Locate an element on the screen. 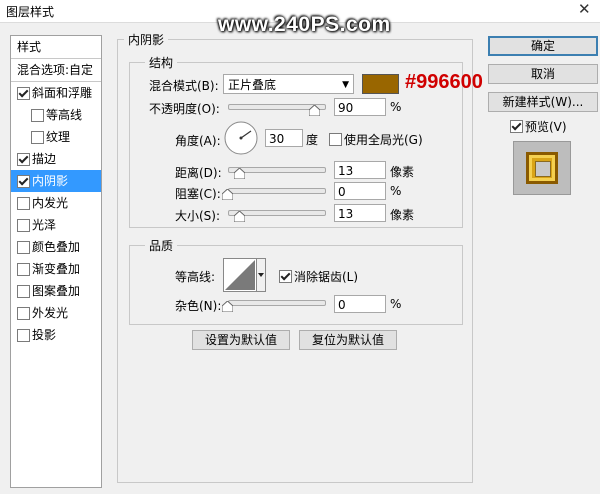 Image resolution: width=600 pixels, height=494 pixels. structure-title: 结构 is located at coordinates (161, 62).